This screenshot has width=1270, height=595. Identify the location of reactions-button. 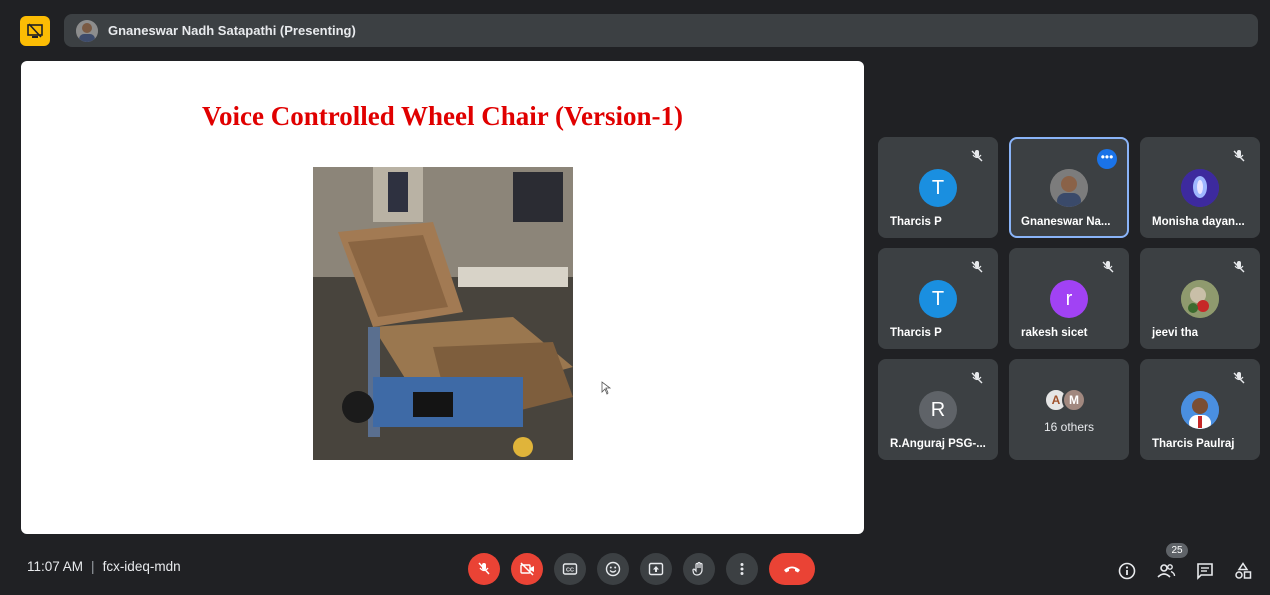
(613, 569).